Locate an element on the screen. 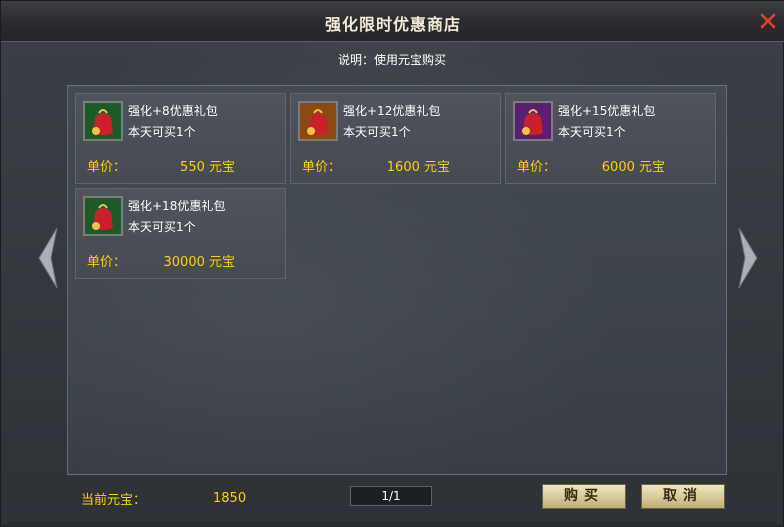 The height and width of the screenshot is (527, 784). shop-item-card: 强化+15优惠礼包 本天可买1个 单价： 6000 元宝 is located at coordinates (610, 138).